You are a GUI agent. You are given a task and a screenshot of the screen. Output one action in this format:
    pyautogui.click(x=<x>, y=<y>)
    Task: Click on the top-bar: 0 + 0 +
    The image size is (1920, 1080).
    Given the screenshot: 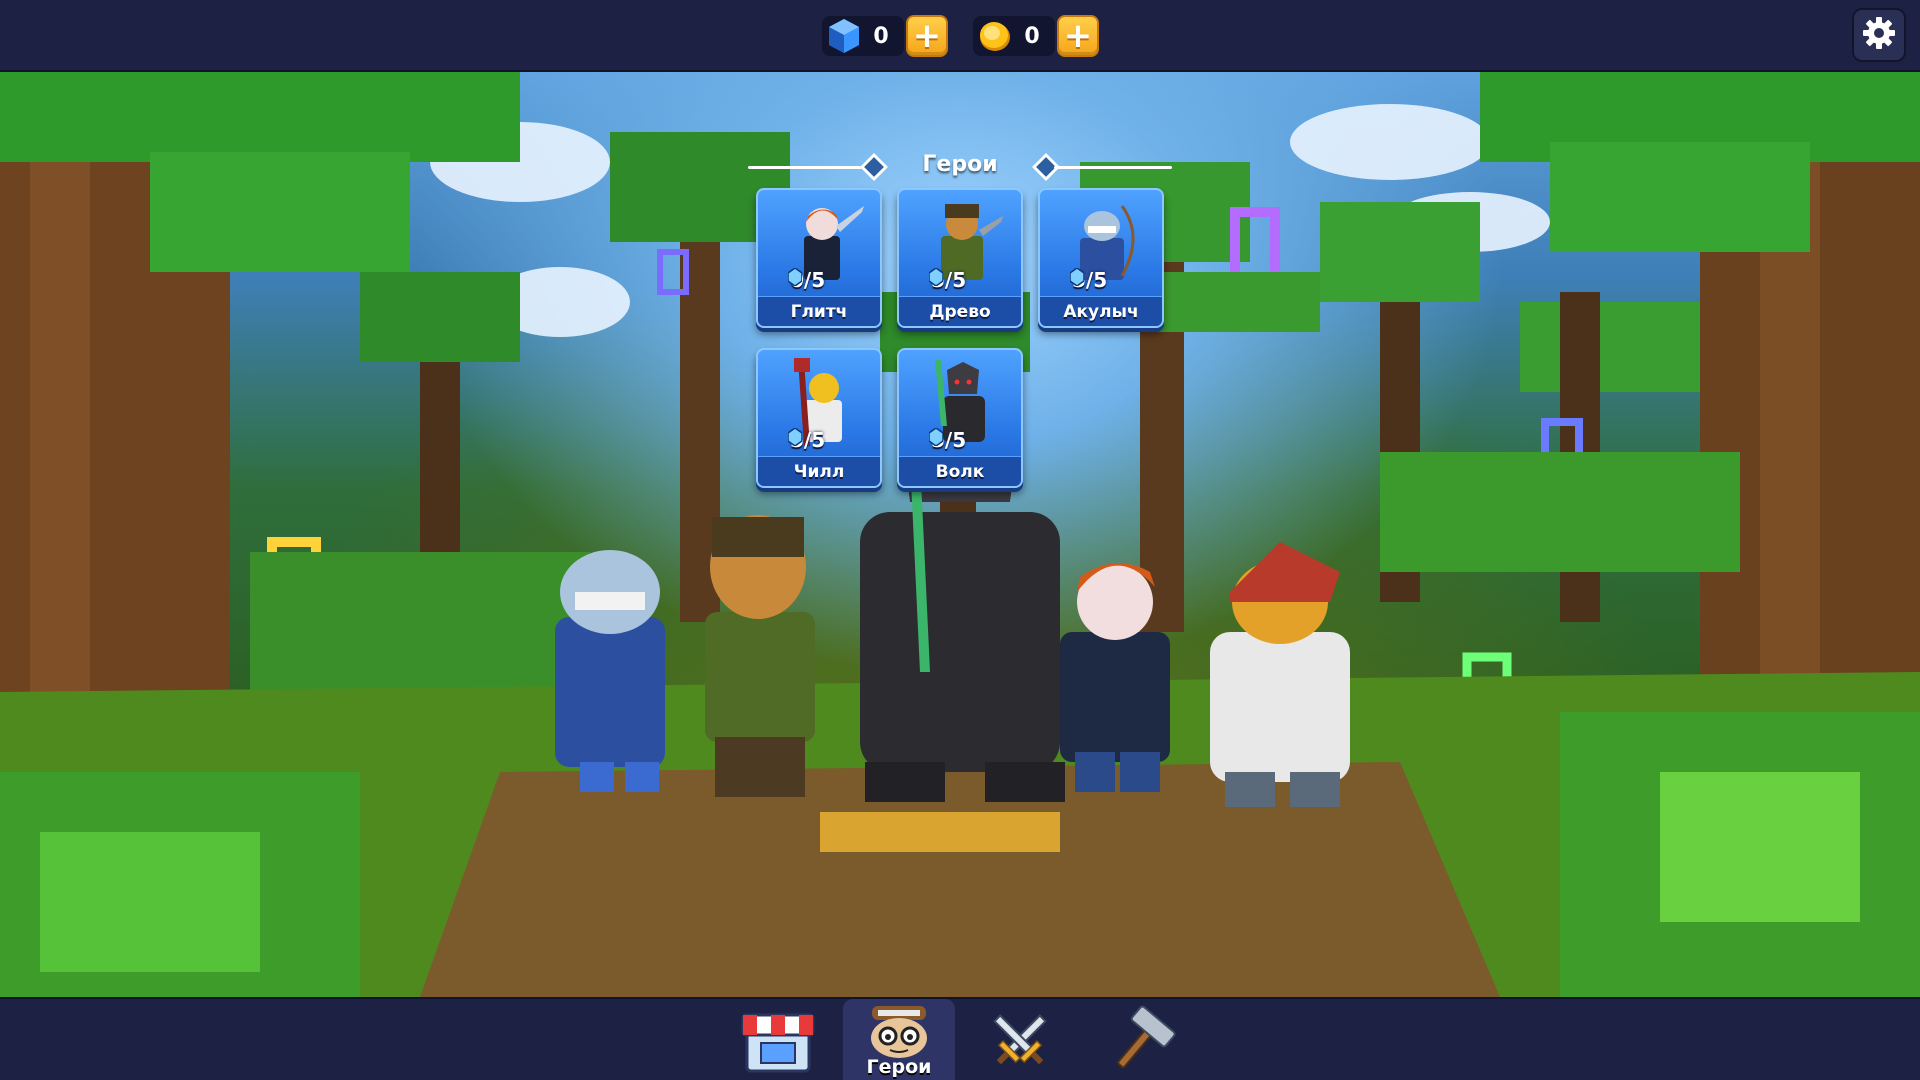 What is the action you would take?
    pyautogui.click(x=960, y=36)
    